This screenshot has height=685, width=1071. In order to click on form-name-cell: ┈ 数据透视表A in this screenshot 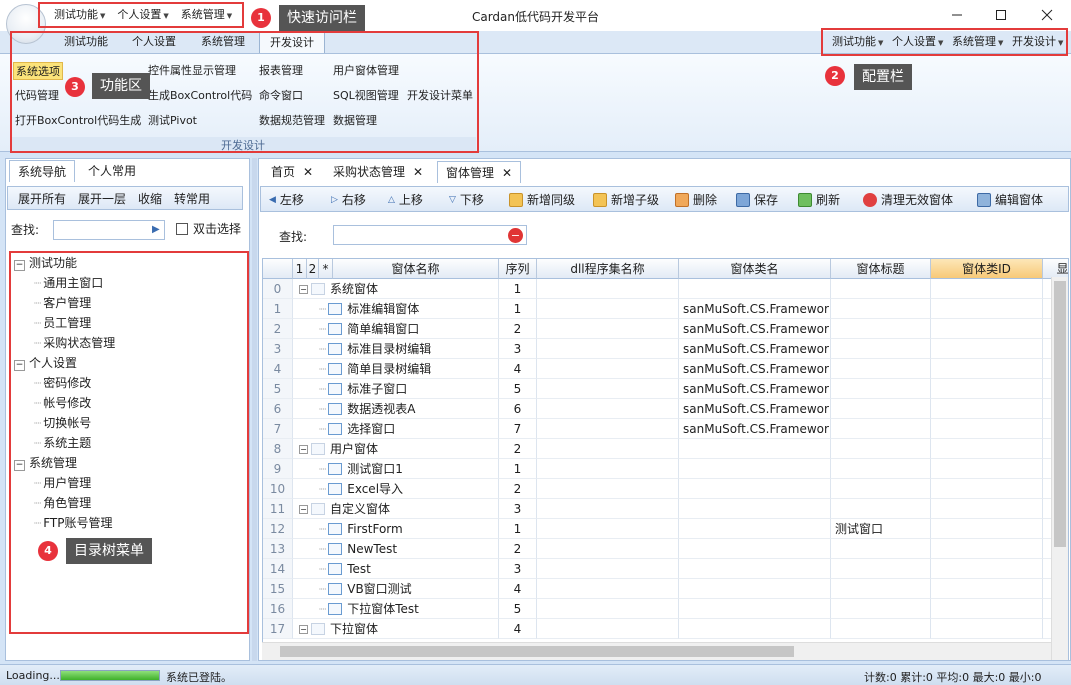, I will do `click(396, 409)`.